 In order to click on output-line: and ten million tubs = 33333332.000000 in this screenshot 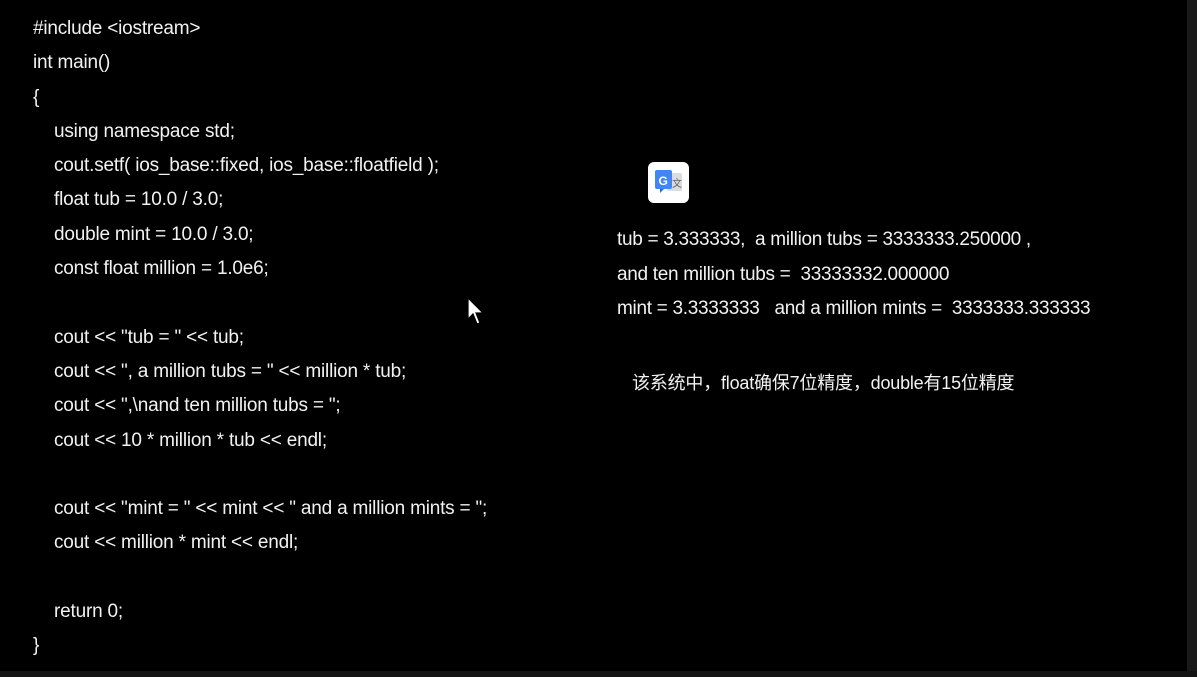, I will do `click(783, 274)`.